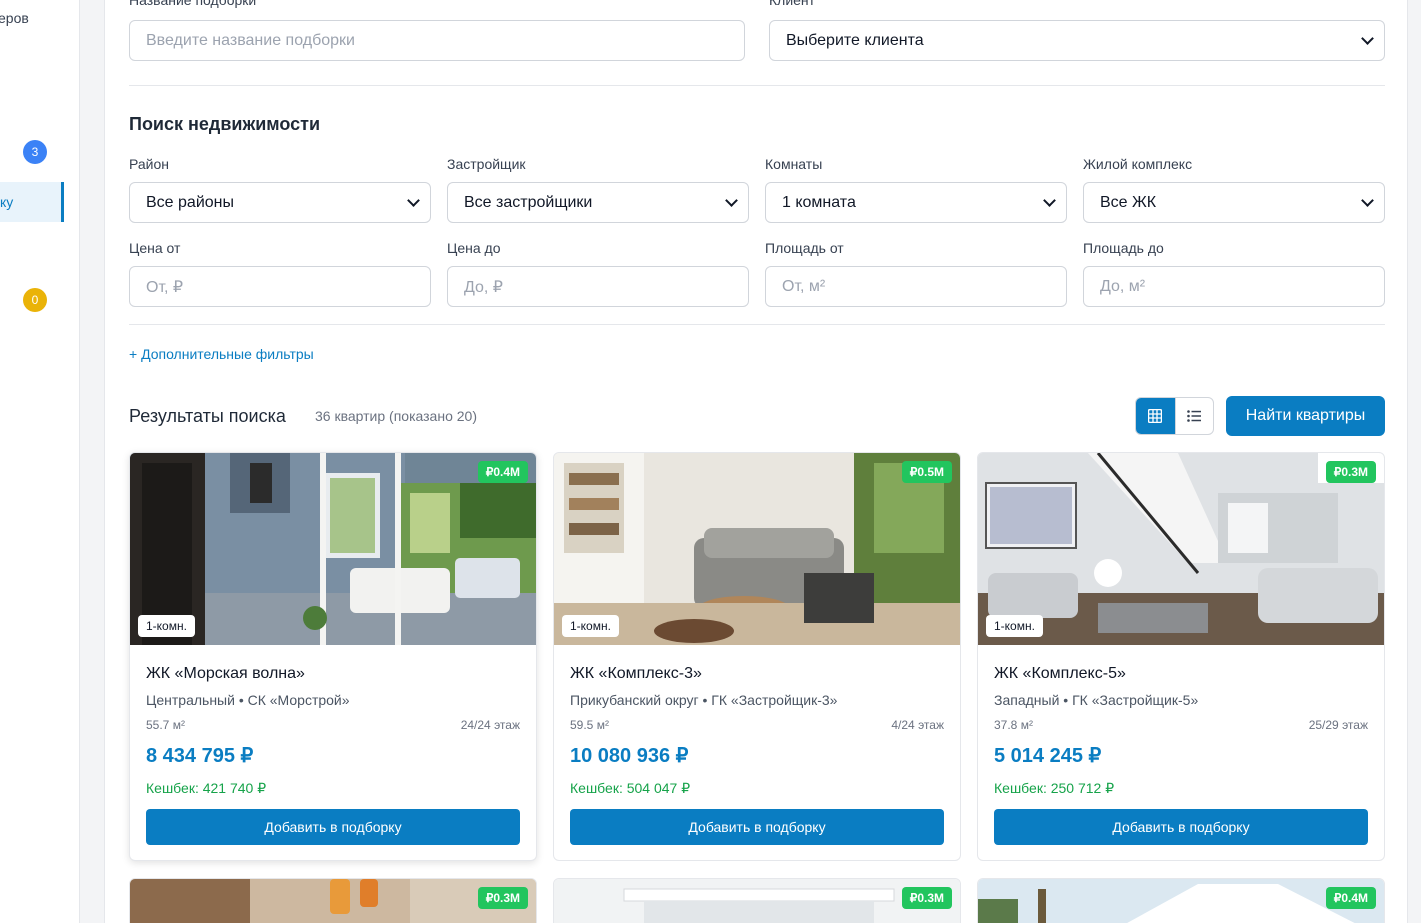  I want to click on sidebar-item-label: еров, so click(14, 18).